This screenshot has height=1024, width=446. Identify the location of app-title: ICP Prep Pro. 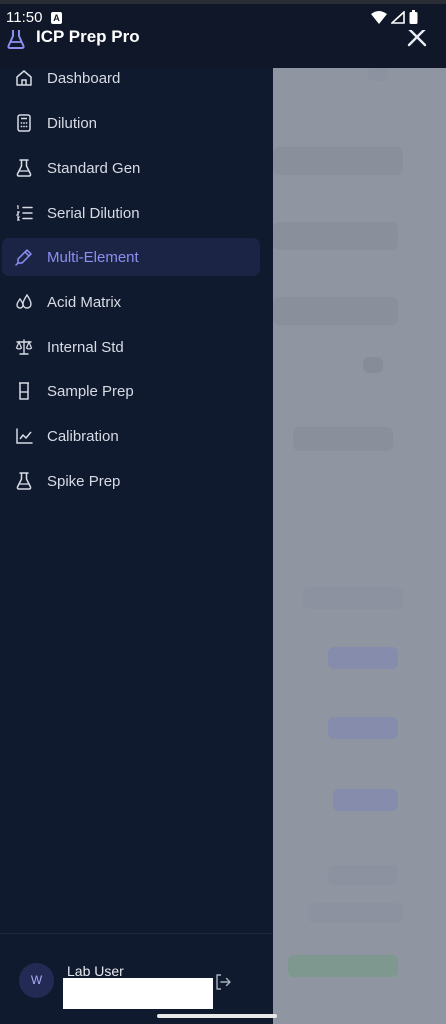
(88, 36).